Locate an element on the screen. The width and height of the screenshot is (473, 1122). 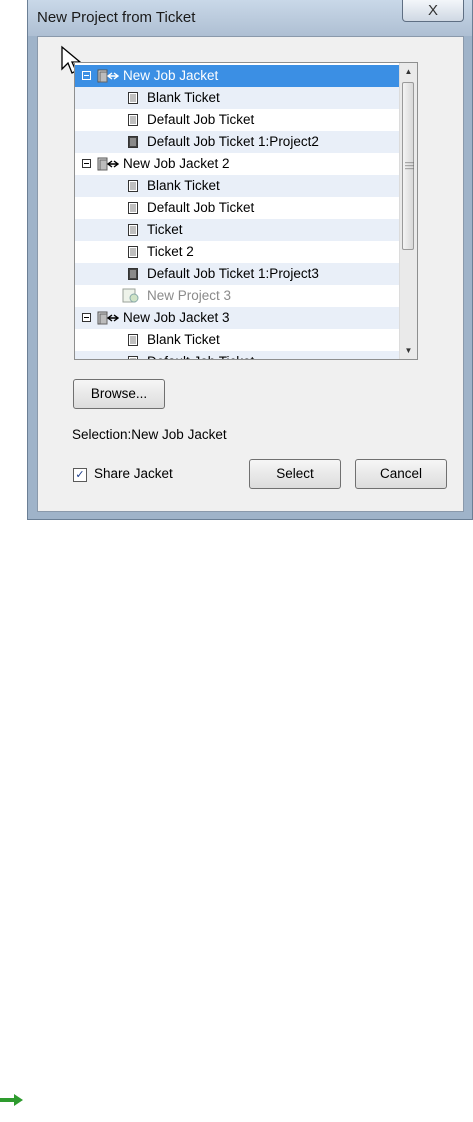
green-arrow-icon is located at coordinates (11, 1100).